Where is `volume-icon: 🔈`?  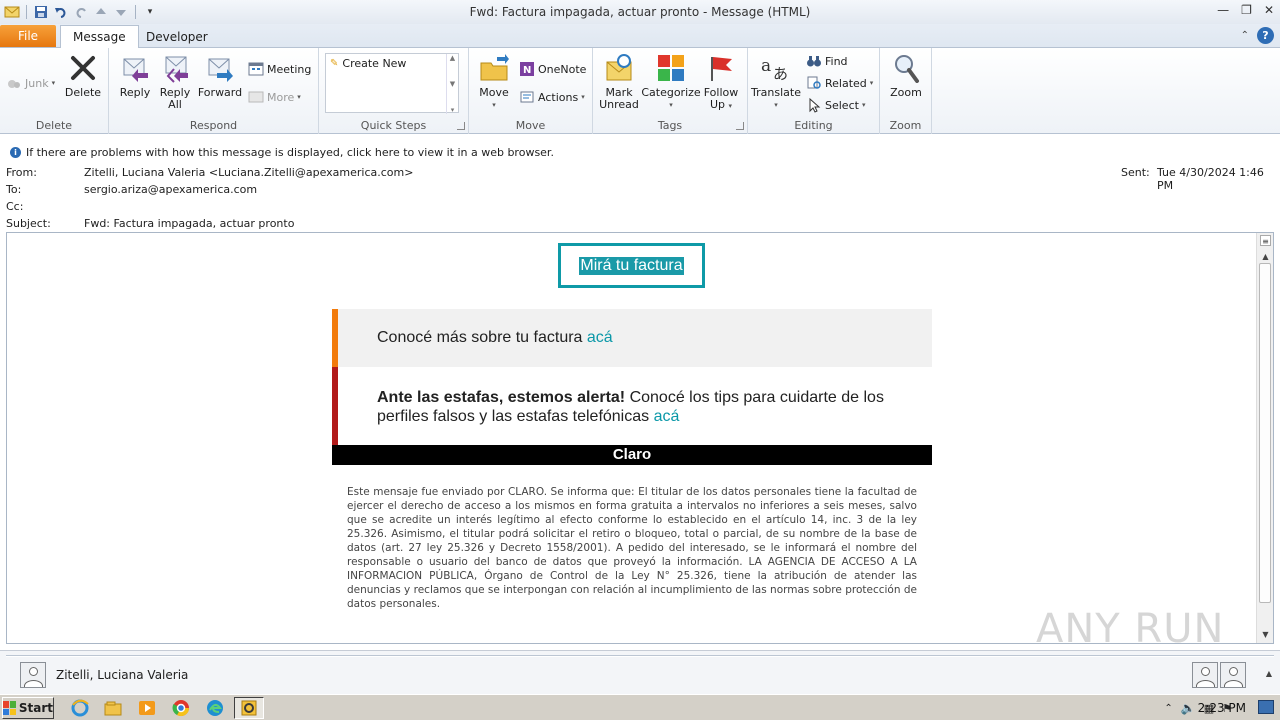 volume-icon: 🔈 is located at coordinates (1188, 708).